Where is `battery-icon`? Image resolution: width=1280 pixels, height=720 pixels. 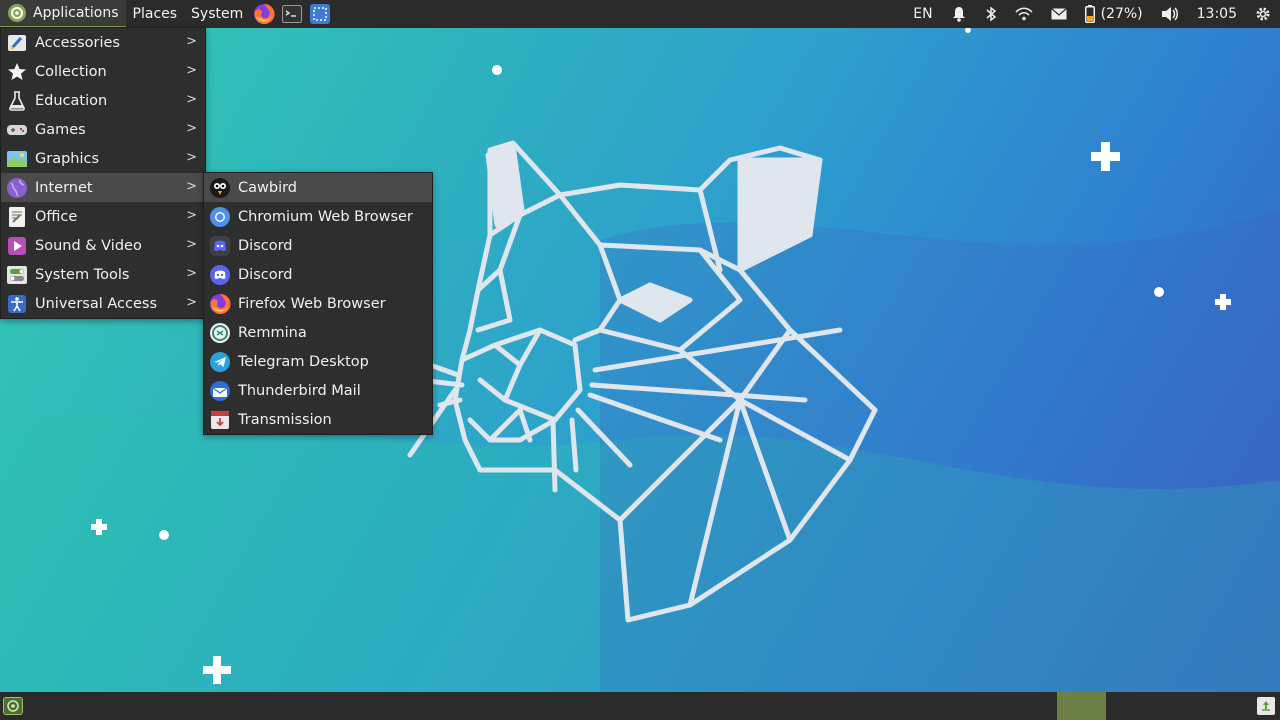 battery-icon is located at coordinates (1089, 14).